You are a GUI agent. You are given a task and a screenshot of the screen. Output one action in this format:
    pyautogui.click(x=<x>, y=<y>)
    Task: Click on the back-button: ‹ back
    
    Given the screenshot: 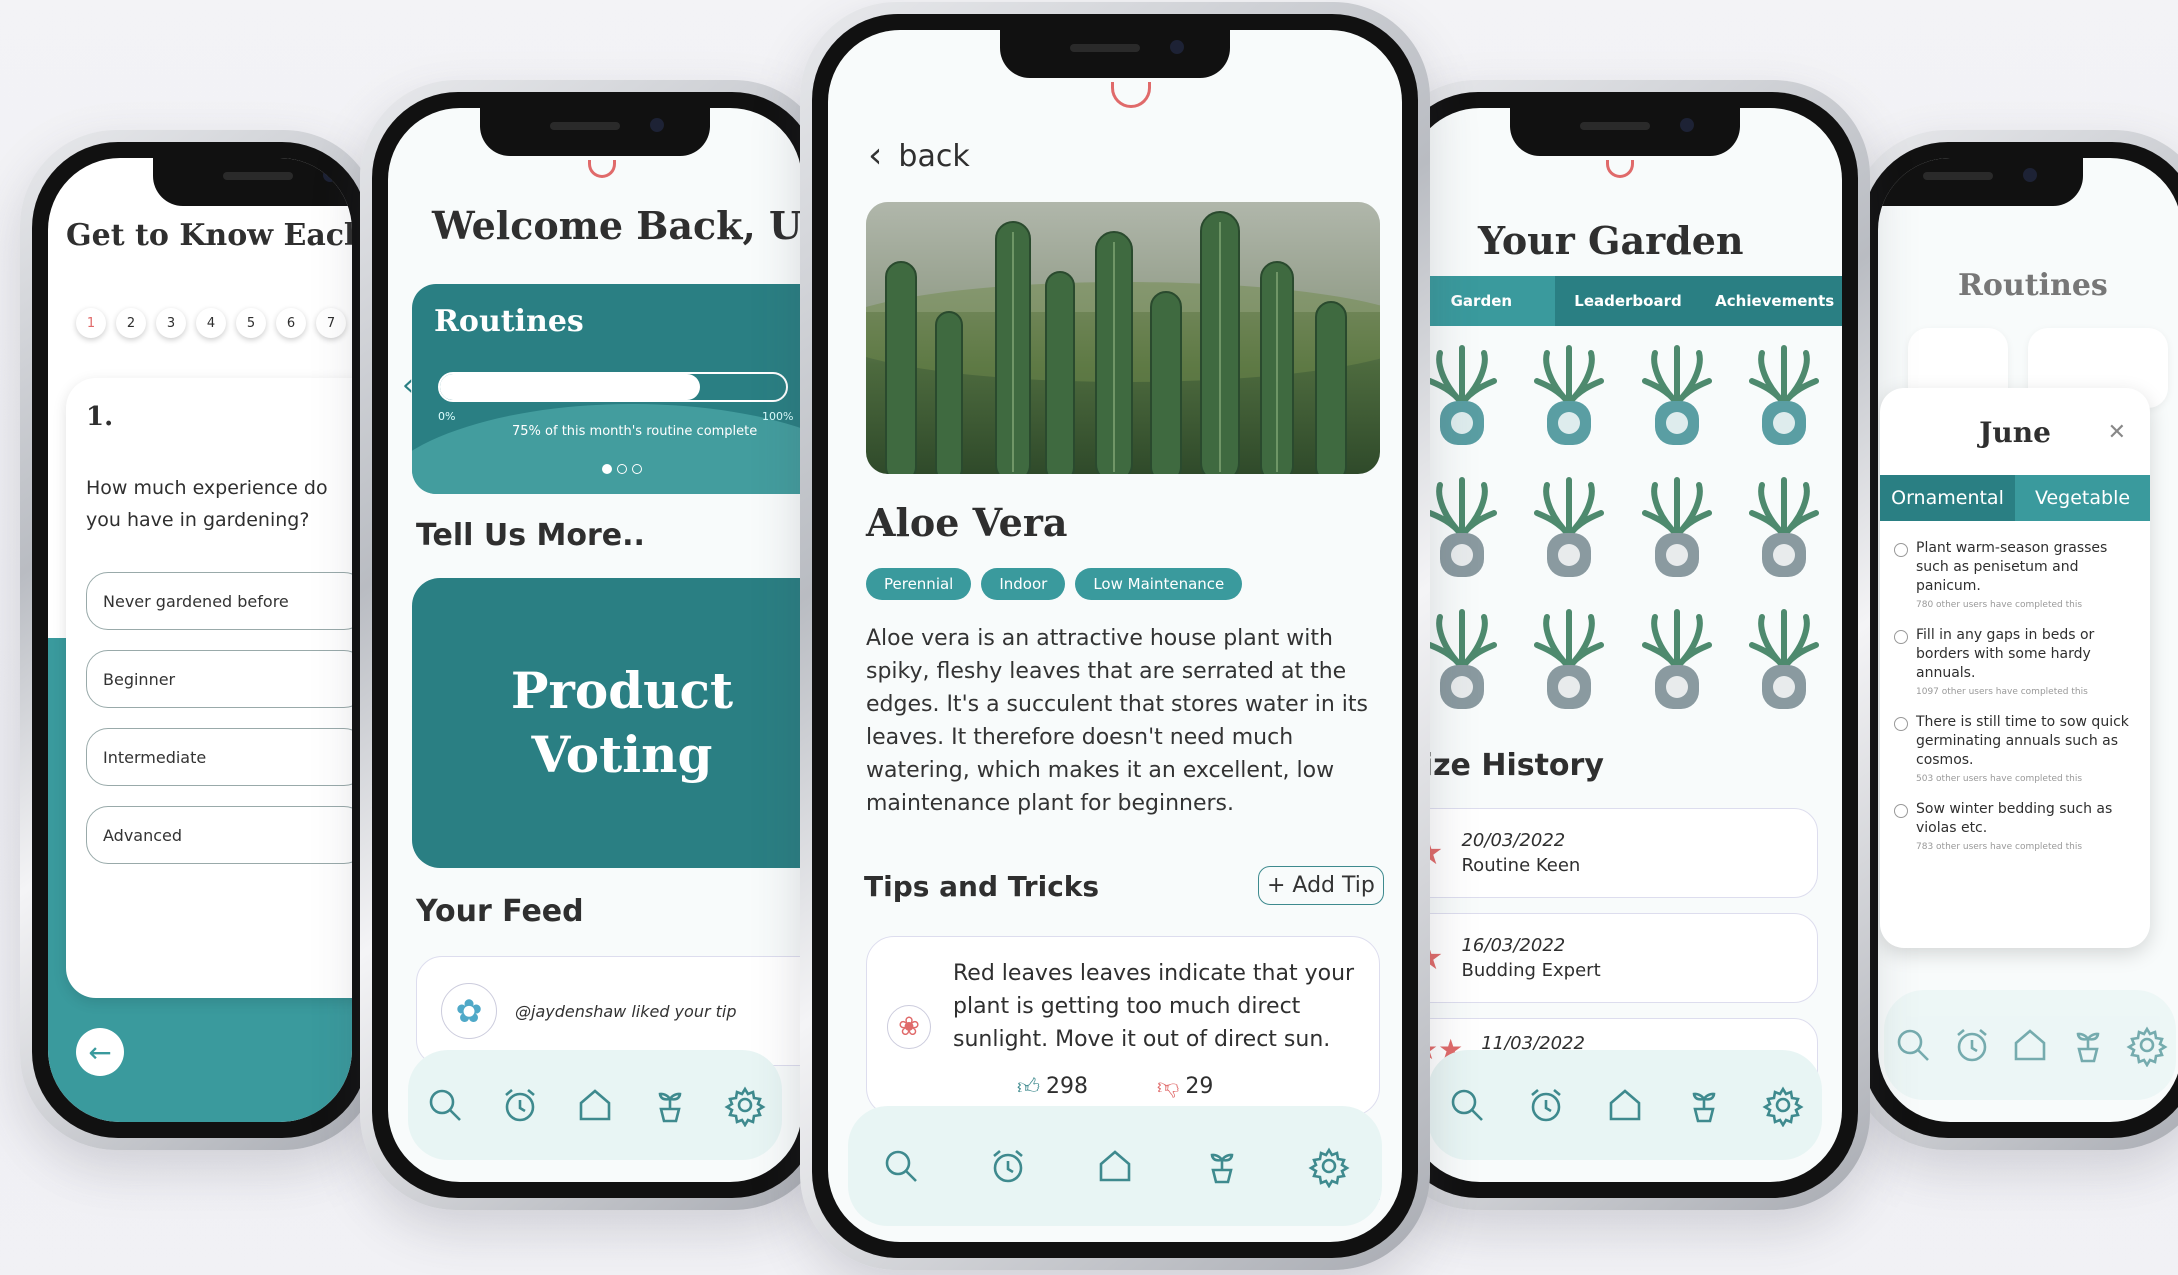 What is the action you would take?
    pyautogui.click(x=919, y=156)
    